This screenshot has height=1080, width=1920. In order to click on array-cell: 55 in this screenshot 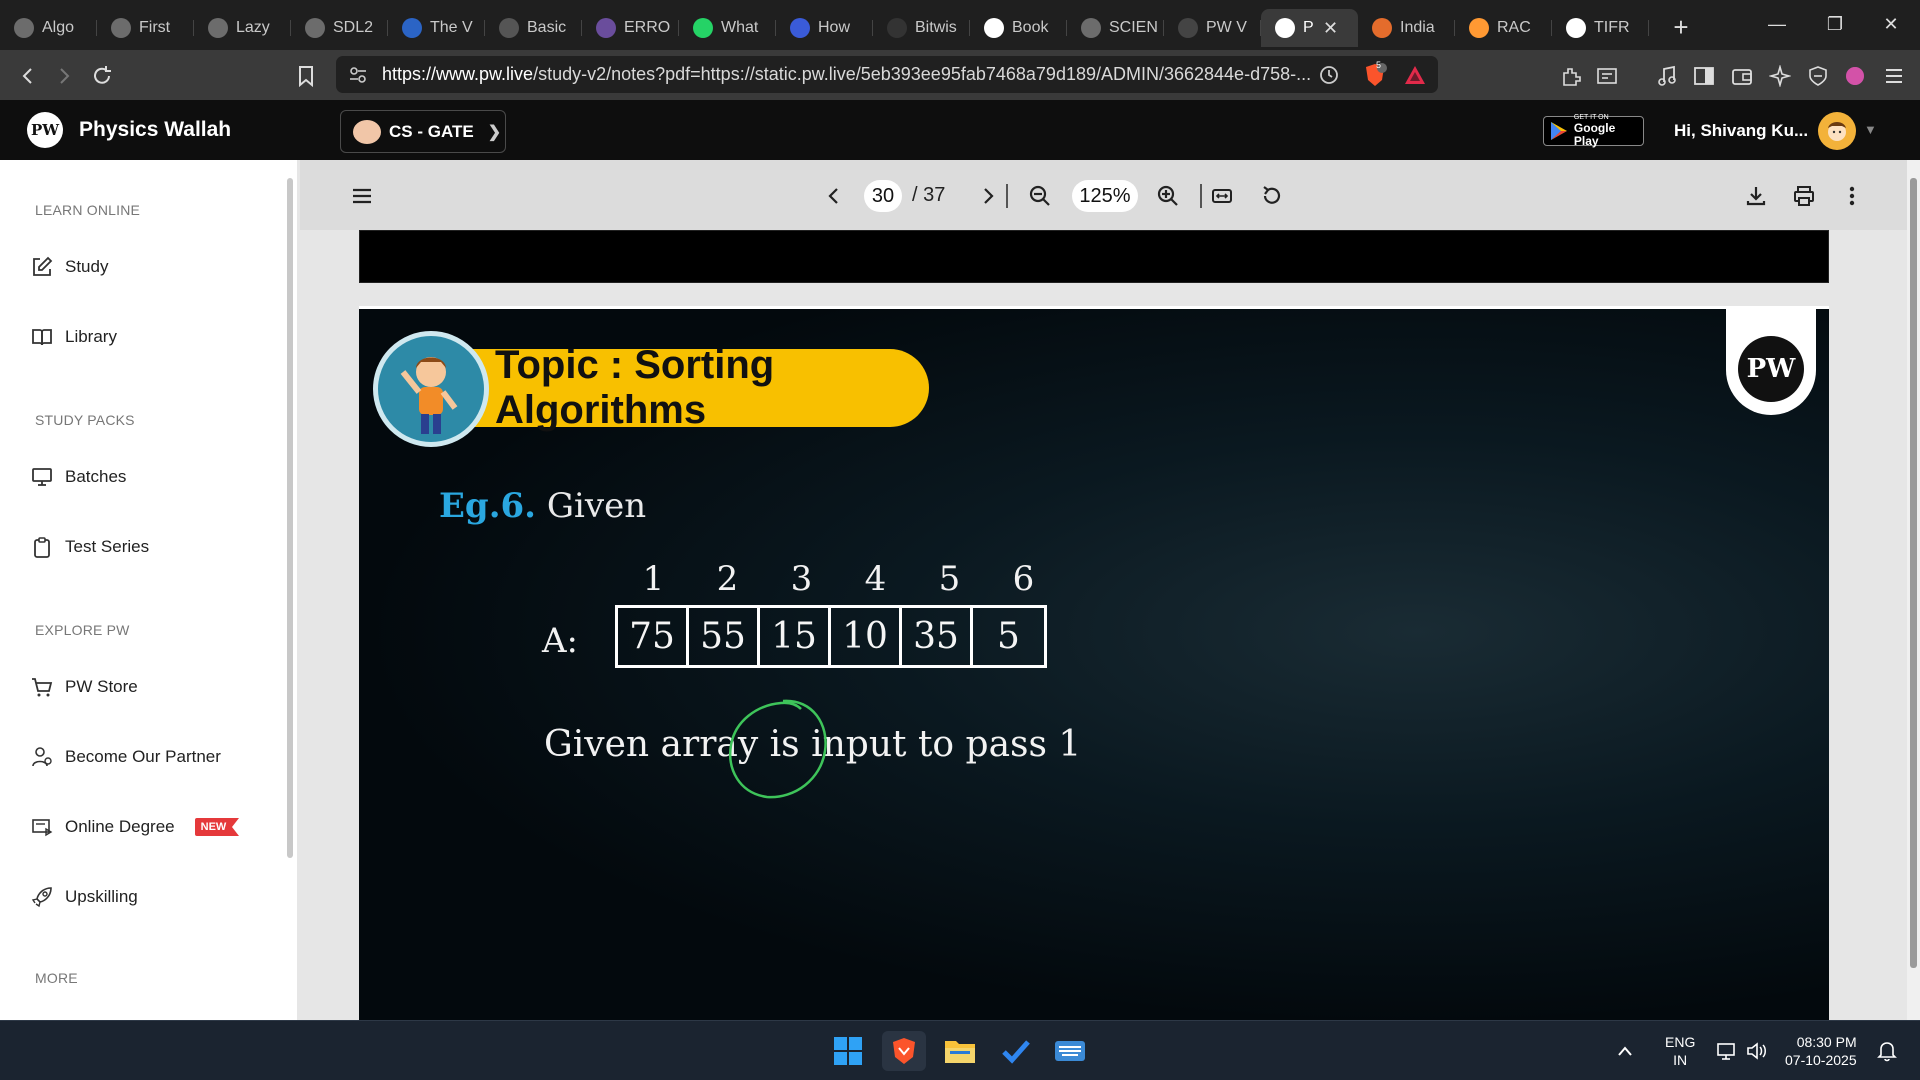, I will do `click(724, 636)`.